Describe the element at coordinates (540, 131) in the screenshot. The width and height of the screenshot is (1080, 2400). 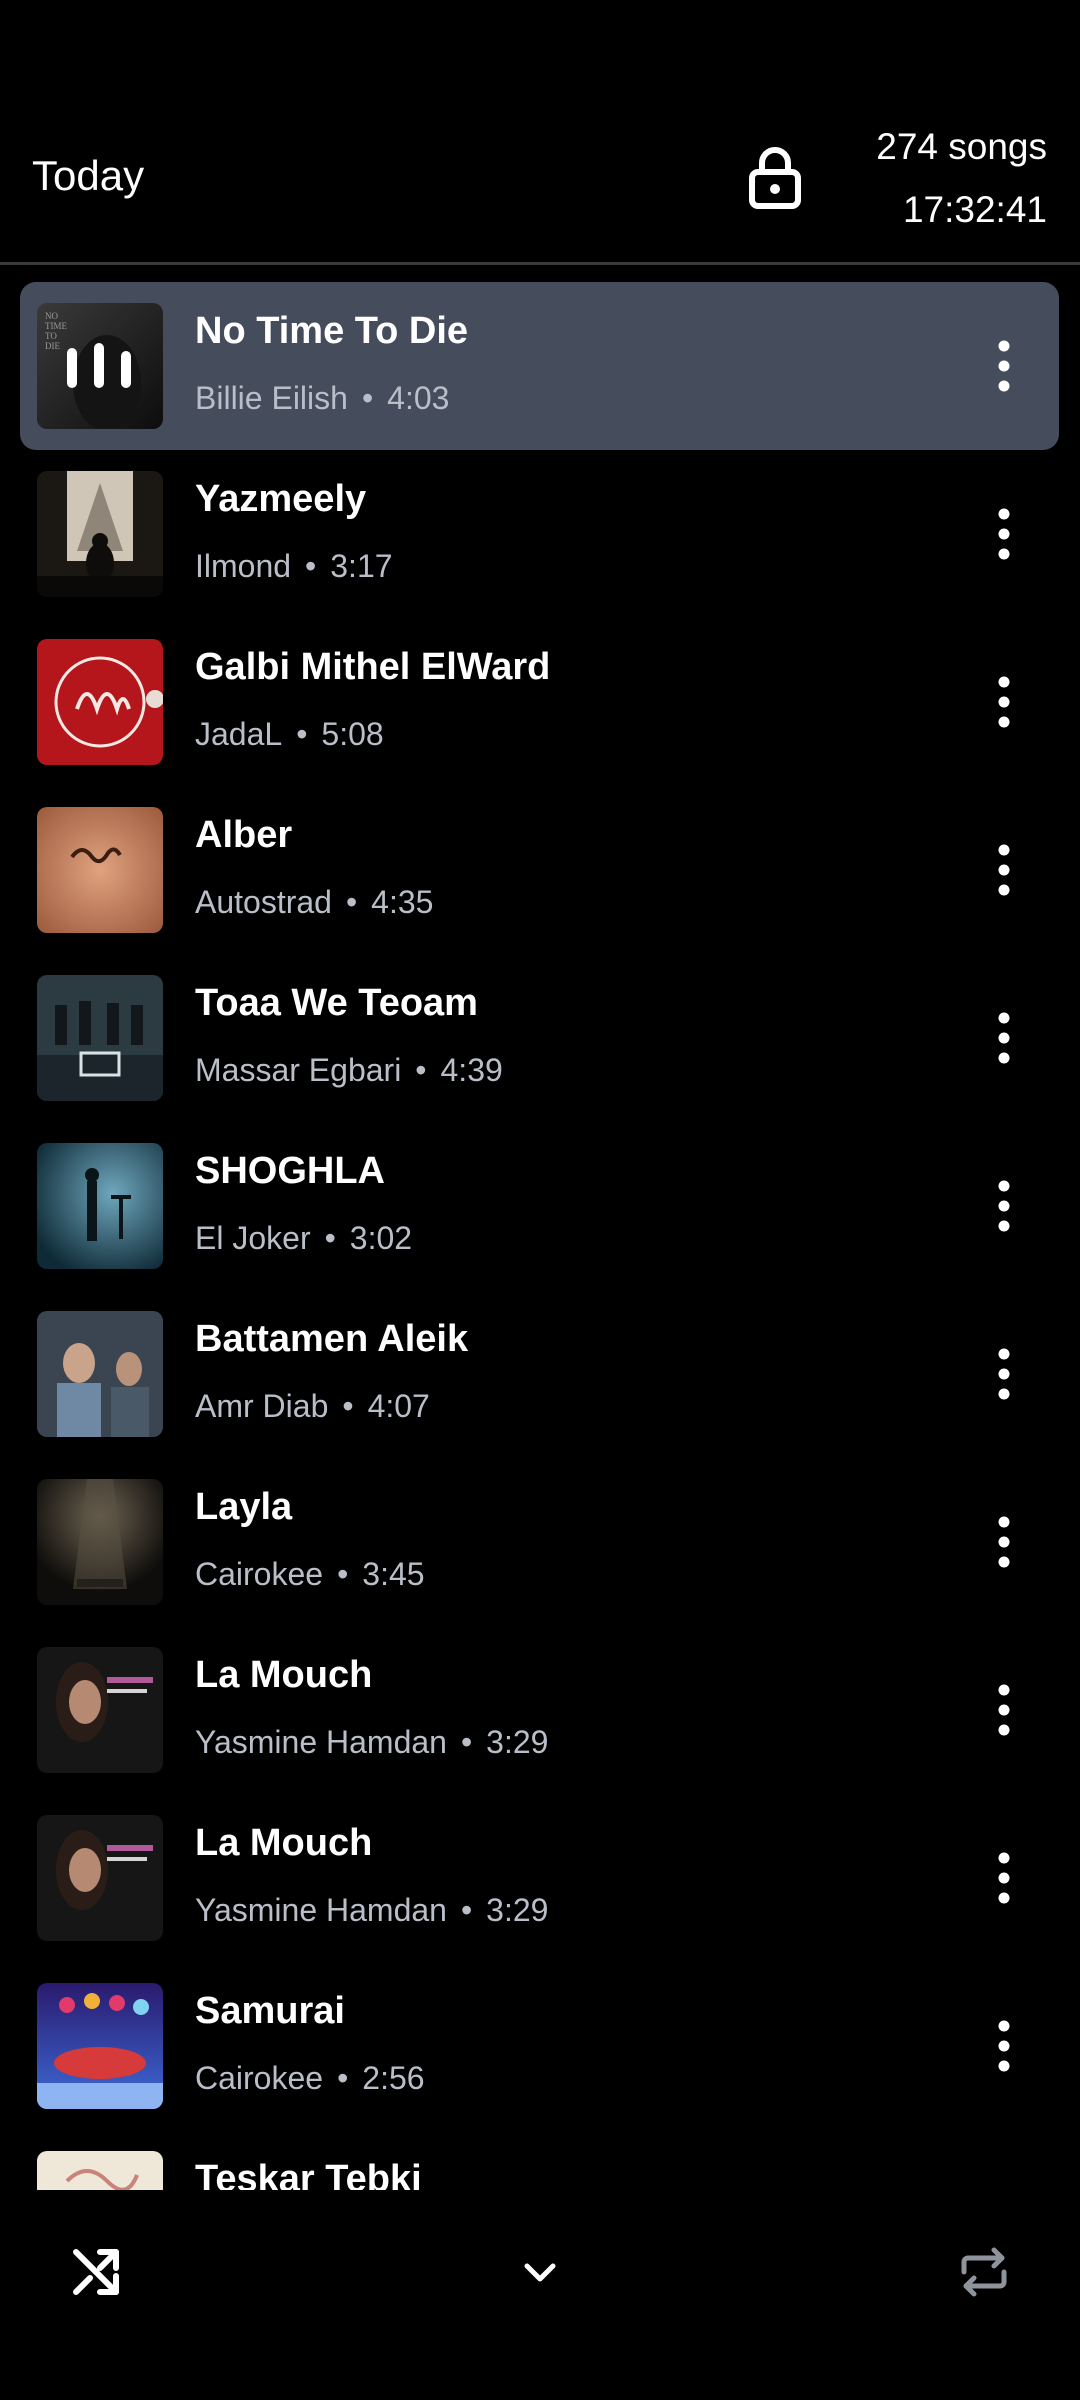
I see `queue-header: Today 274 songs 17:32:41` at that location.